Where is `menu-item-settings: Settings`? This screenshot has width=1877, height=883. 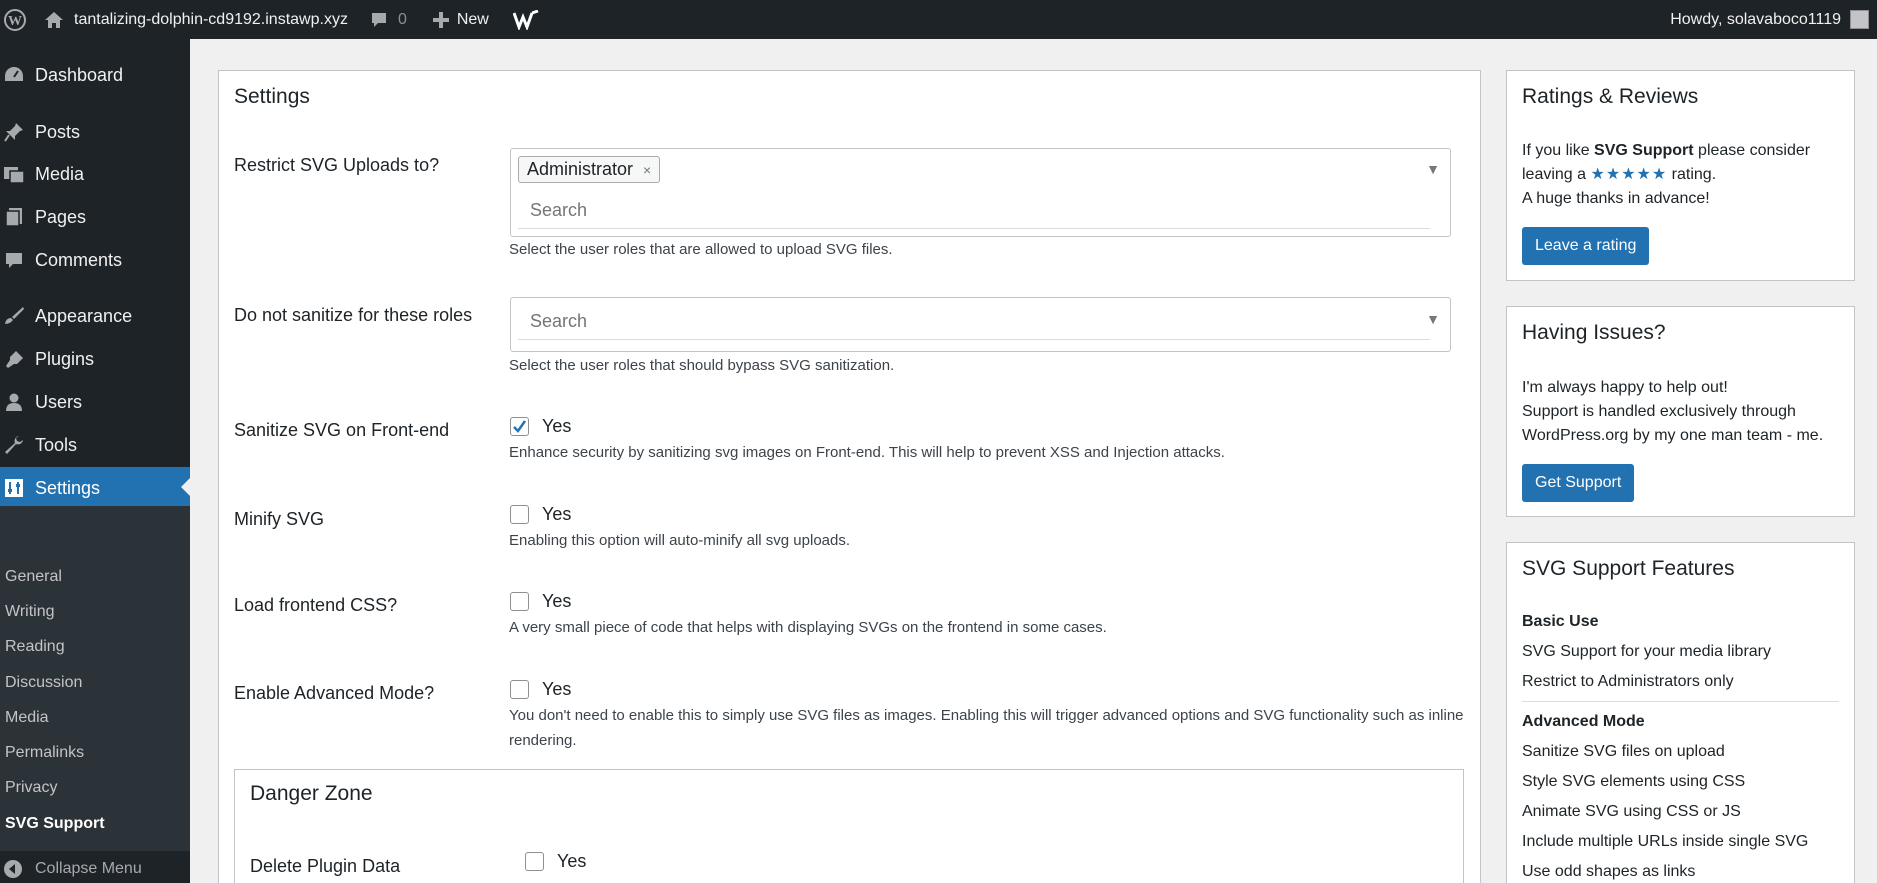
menu-item-settings: Settings is located at coordinates (95, 488).